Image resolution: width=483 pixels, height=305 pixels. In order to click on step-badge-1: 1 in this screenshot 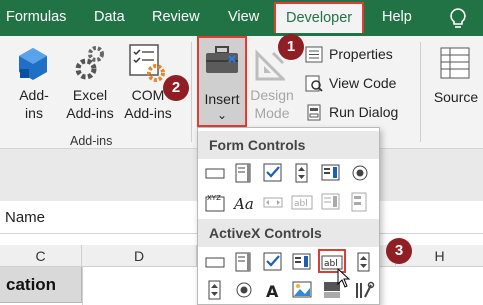, I will do `click(291, 47)`.